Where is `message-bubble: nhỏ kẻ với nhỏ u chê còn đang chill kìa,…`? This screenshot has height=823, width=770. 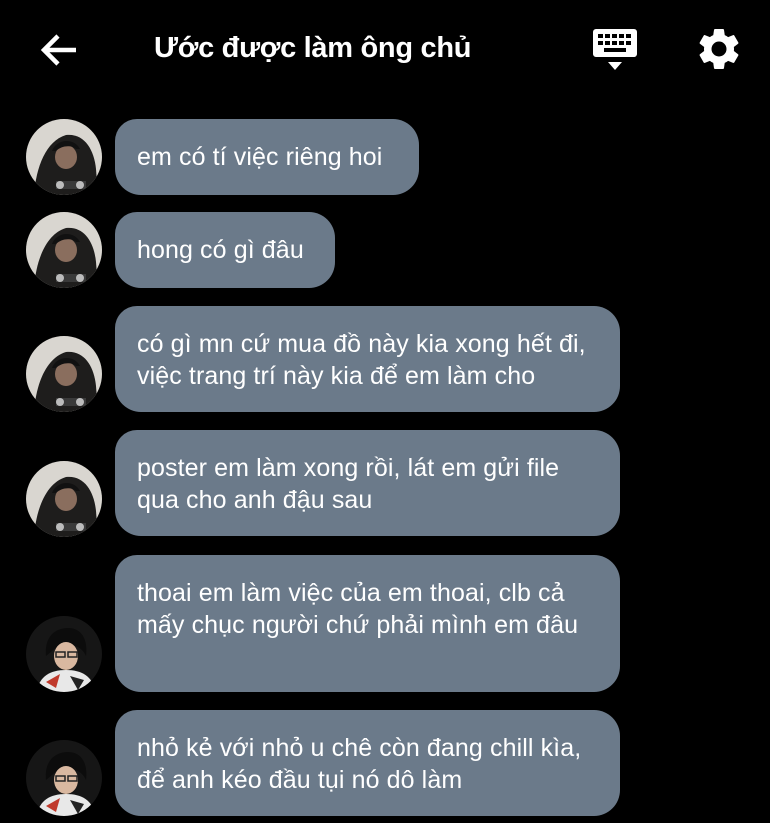 message-bubble: nhỏ kẻ với nhỏ u chê còn đang chill kìa,… is located at coordinates (367, 763).